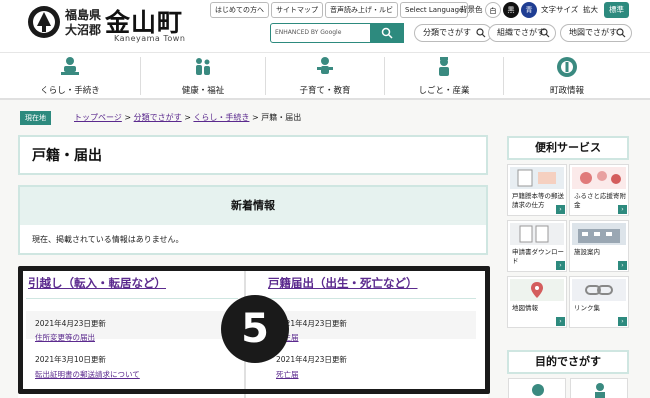 The height and width of the screenshot is (398, 650). I want to click on news-heading: 新着情報, so click(253, 206).